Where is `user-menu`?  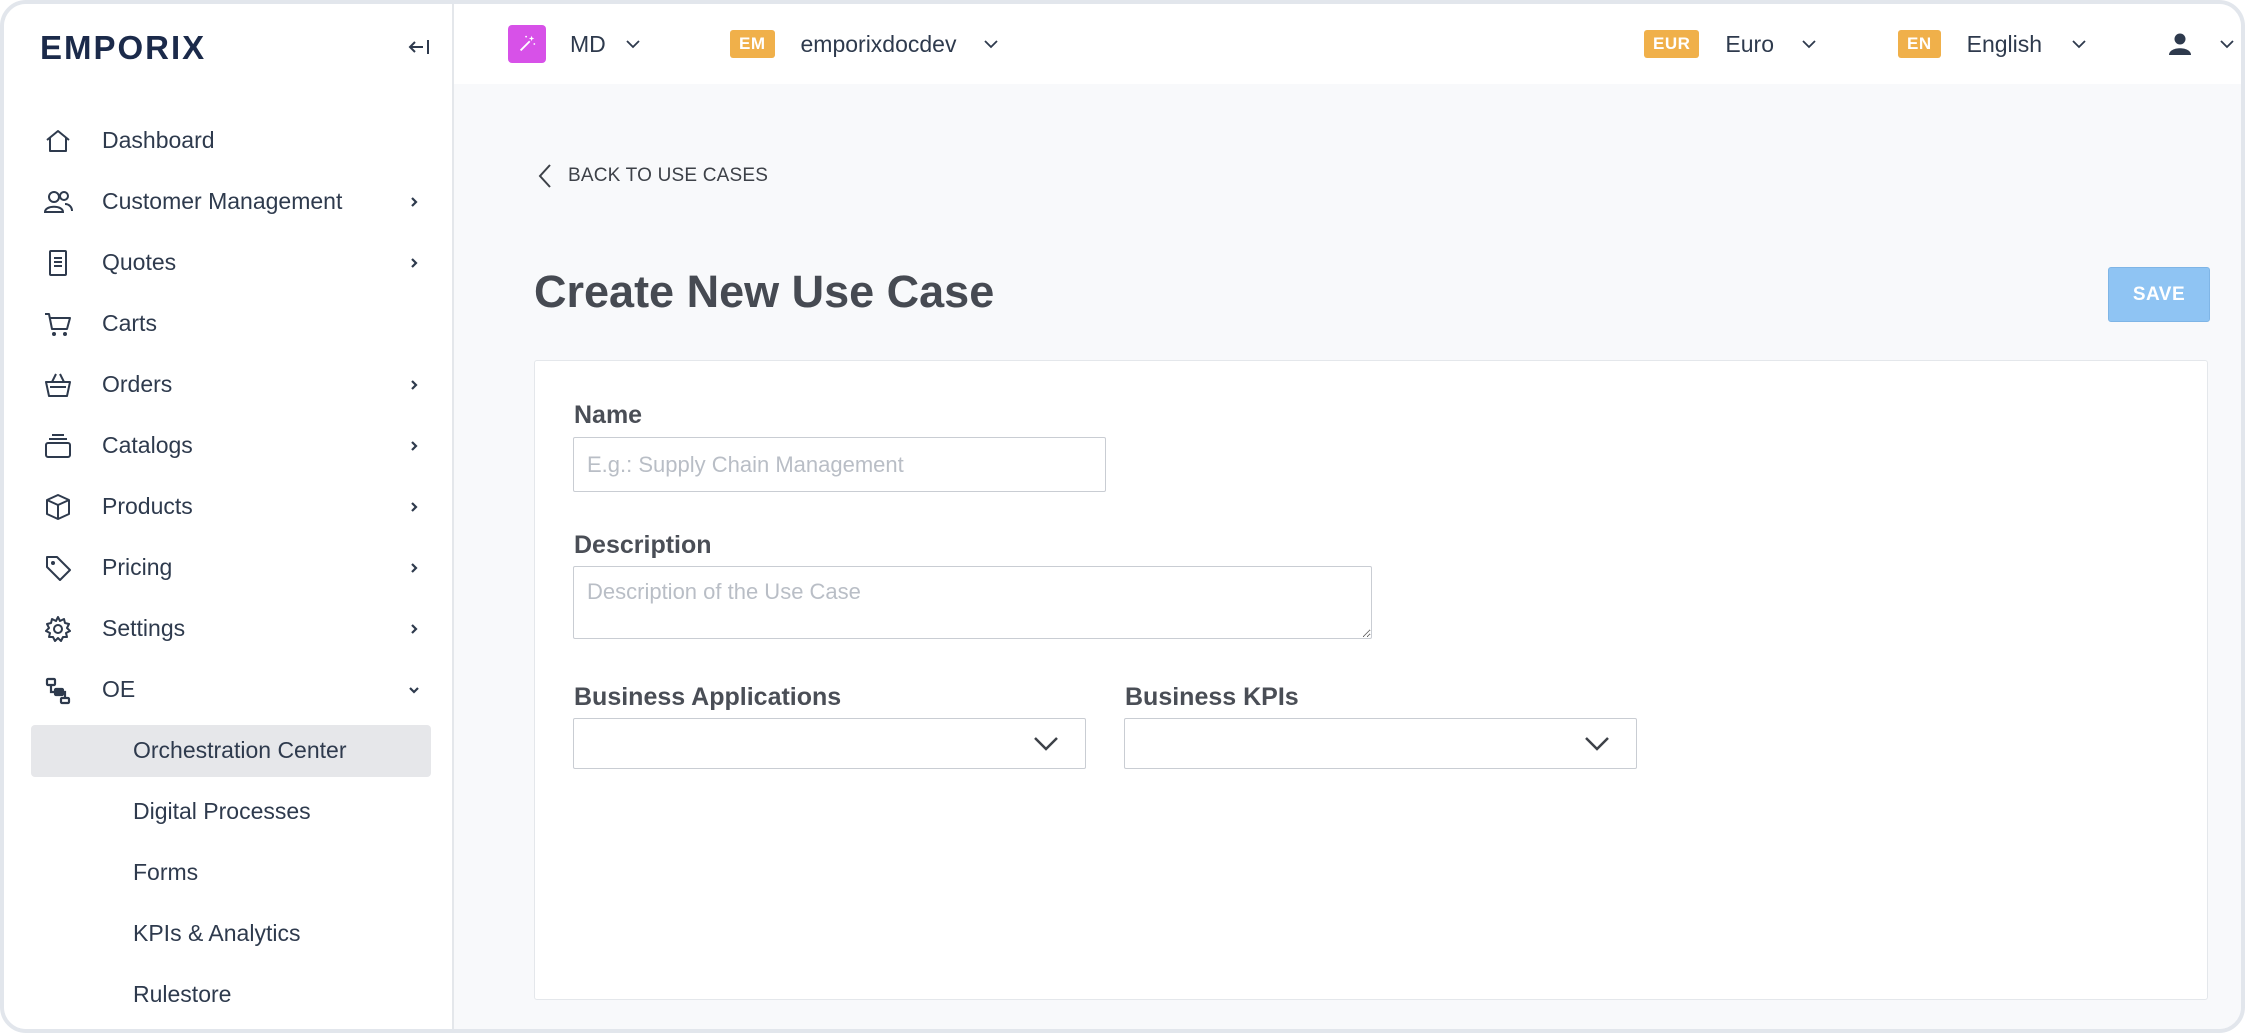
user-menu is located at coordinates (2202, 44).